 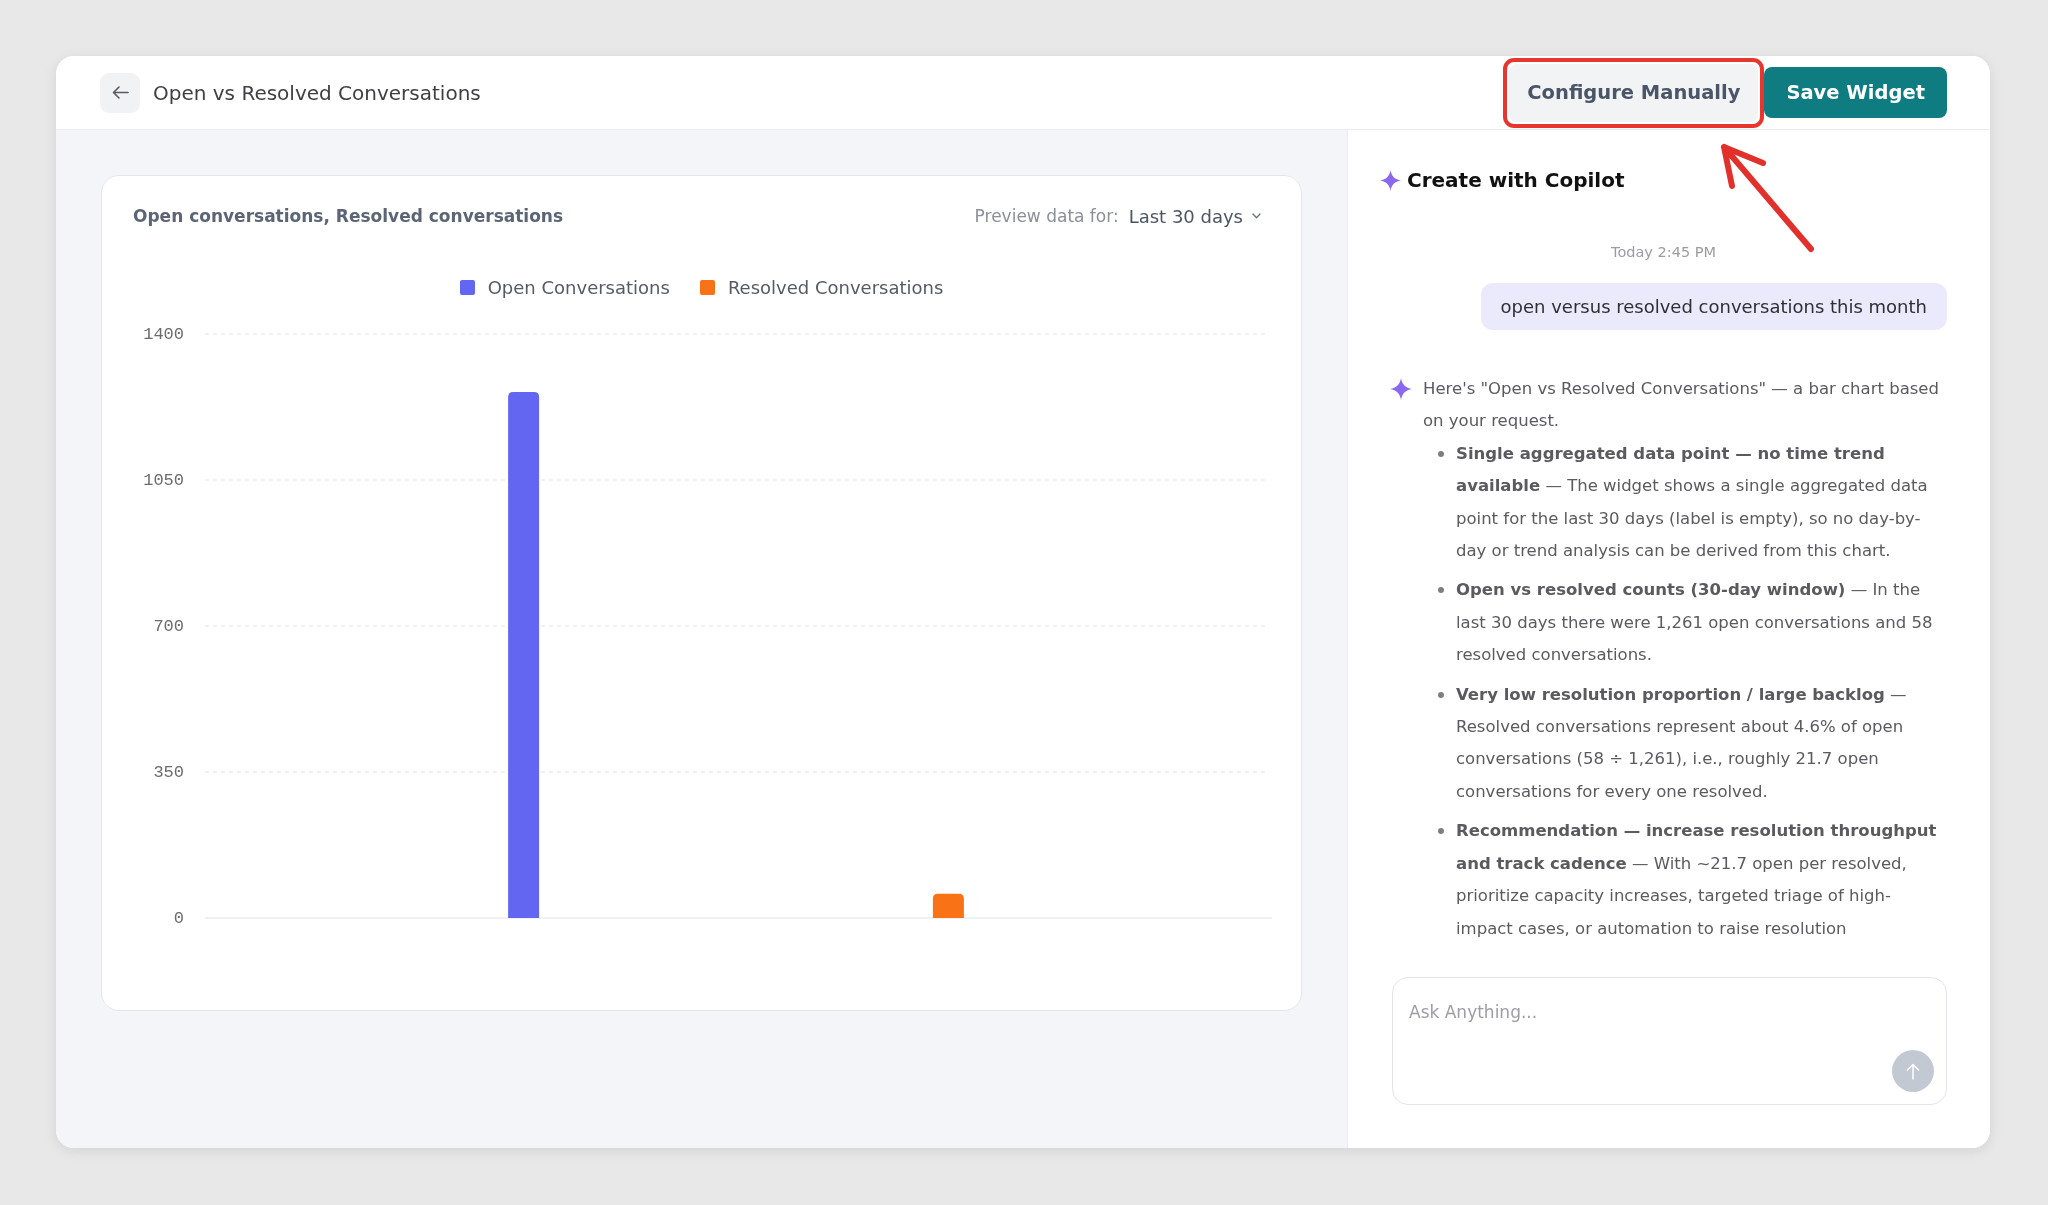 I want to click on axis-tick-label: 0, so click(x=178, y=918).